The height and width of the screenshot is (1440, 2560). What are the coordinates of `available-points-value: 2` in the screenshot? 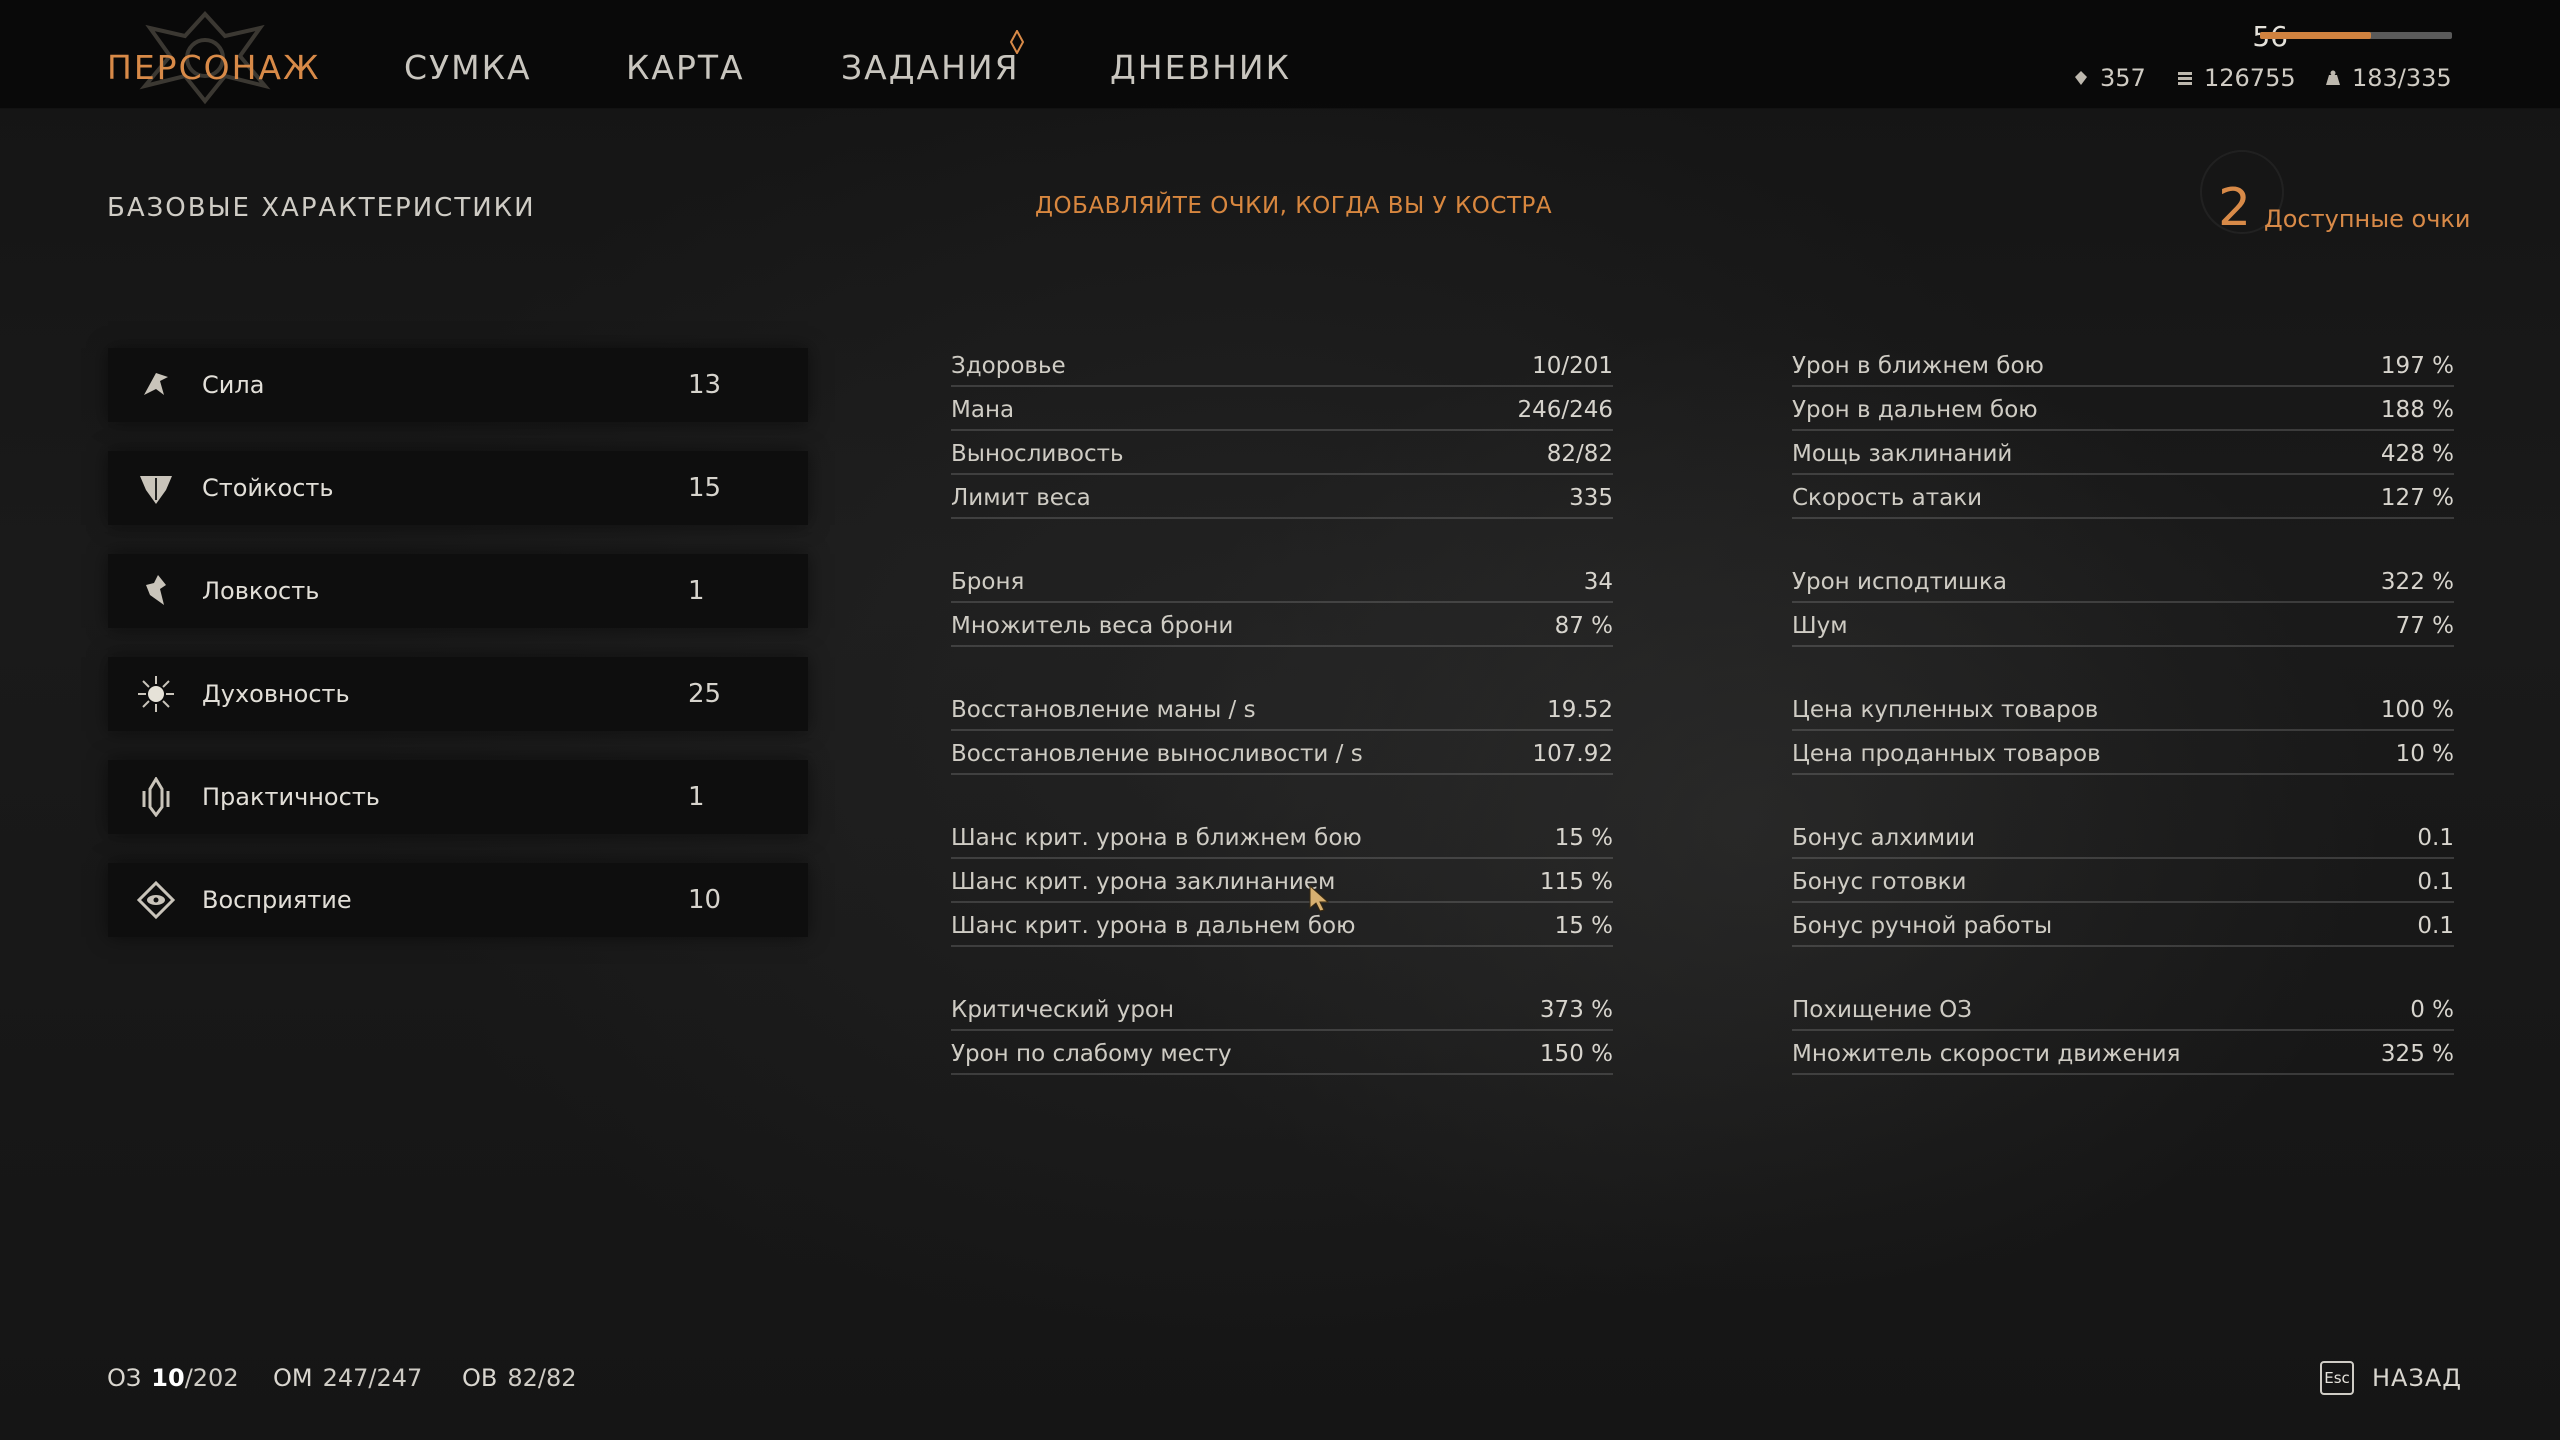 It's located at (2235, 208).